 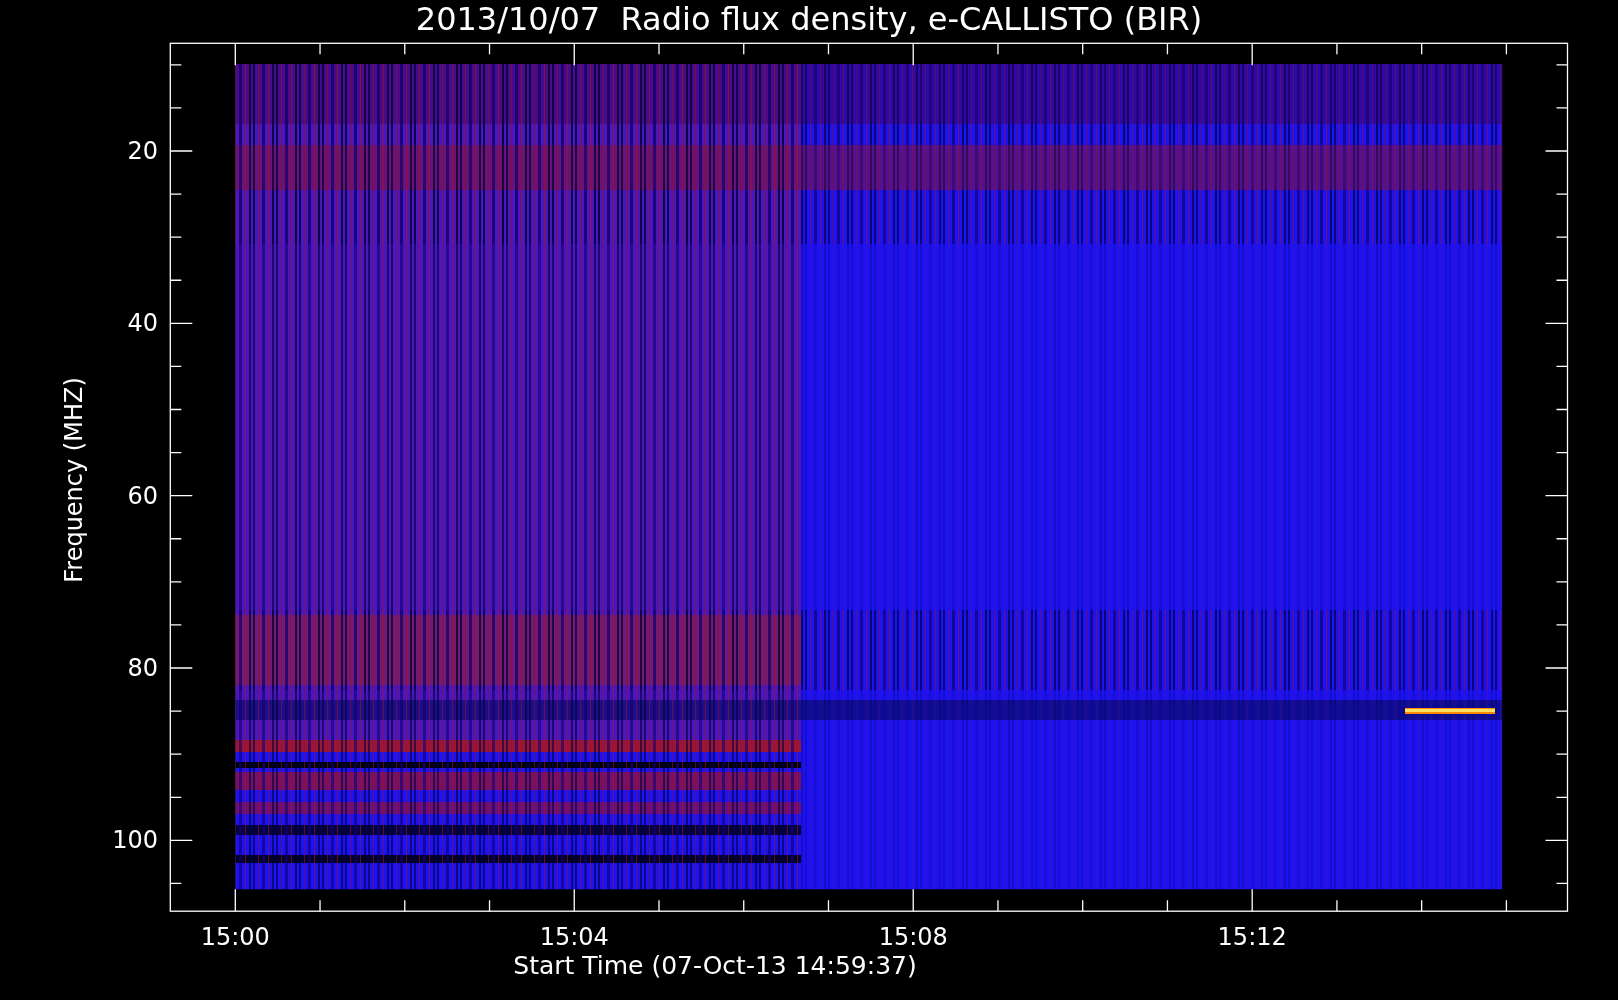 What do you see at coordinates (142, 668) in the screenshot?
I see `y-tick-label: 80` at bounding box center [142, 668].